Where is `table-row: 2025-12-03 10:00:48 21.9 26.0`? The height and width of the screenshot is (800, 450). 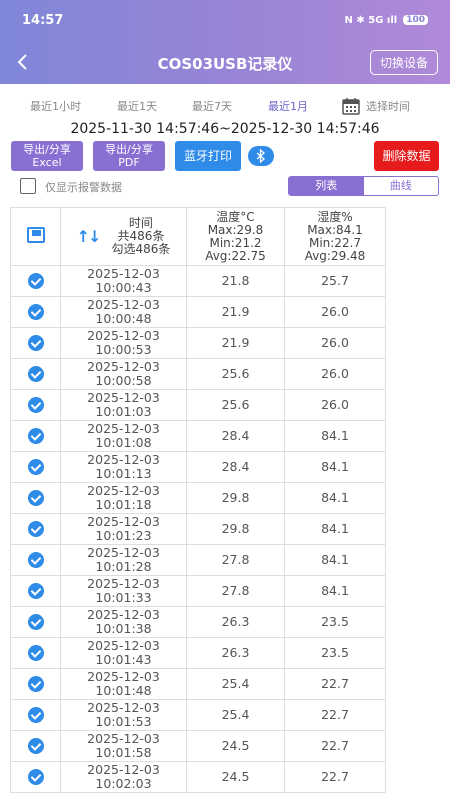 table-row: 2025-12-03 10:00:48 21.9 26.0 is located at coordinates (198, 312).